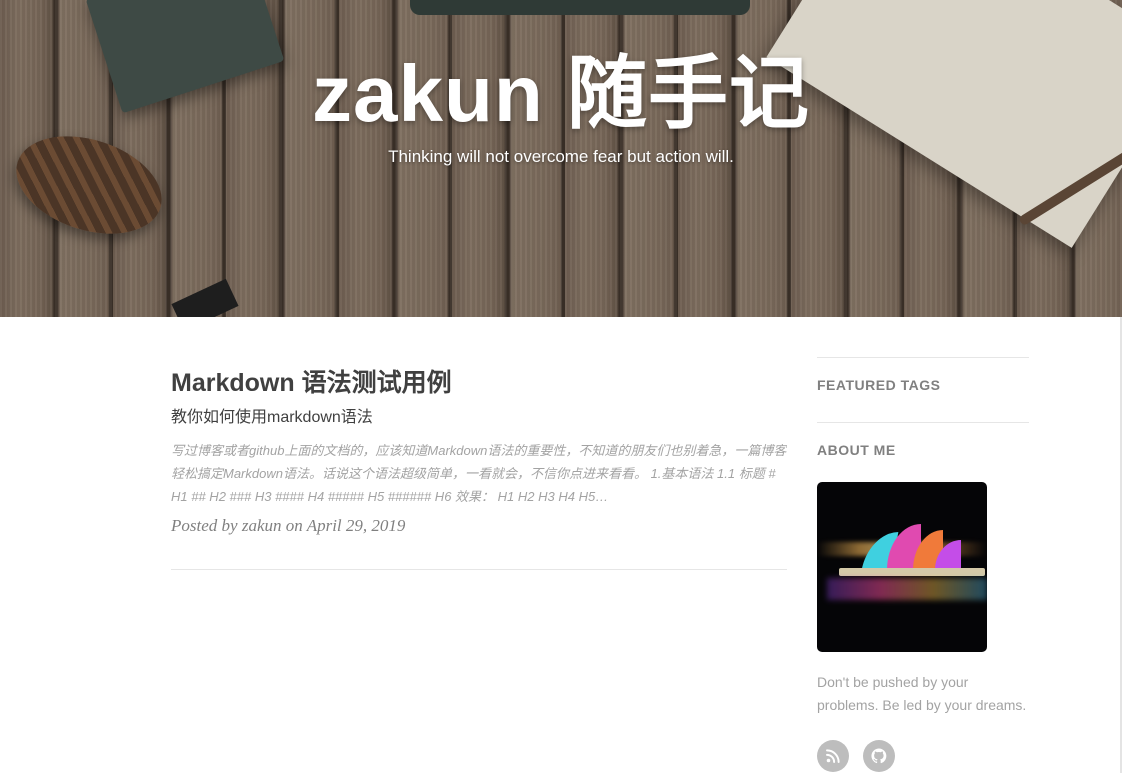 The height and width of the screenshot is (773, 1122). Describe the element at coordinates (902, 567) in the screenshot. I see `avatar` at that location.